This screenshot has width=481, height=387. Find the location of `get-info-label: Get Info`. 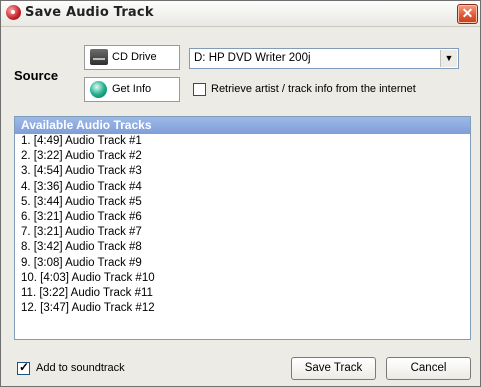

get-info-label: Get Info is located at coordinates (132, 89).